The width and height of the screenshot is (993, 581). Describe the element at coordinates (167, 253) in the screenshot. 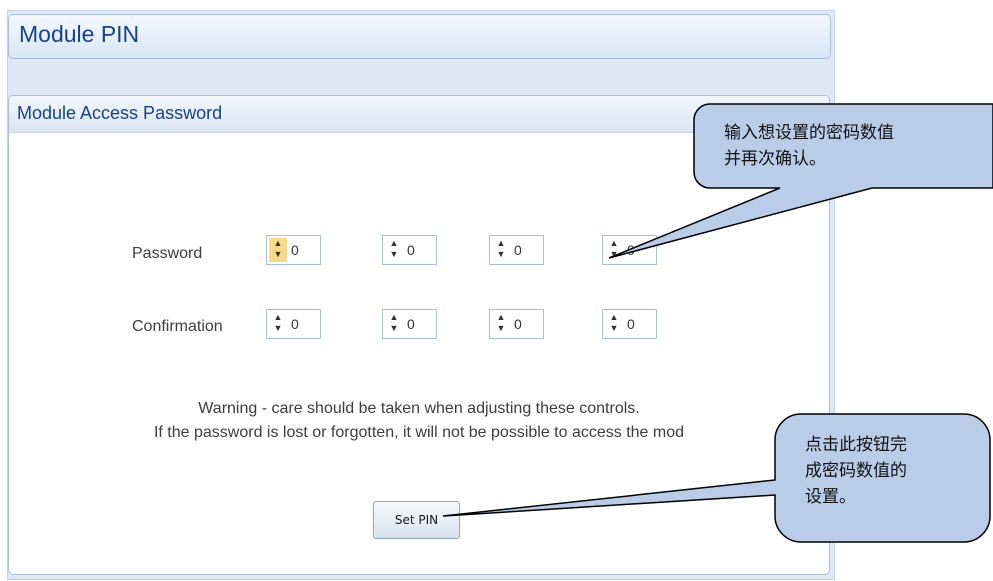

I see `password-label: Password` at that location.